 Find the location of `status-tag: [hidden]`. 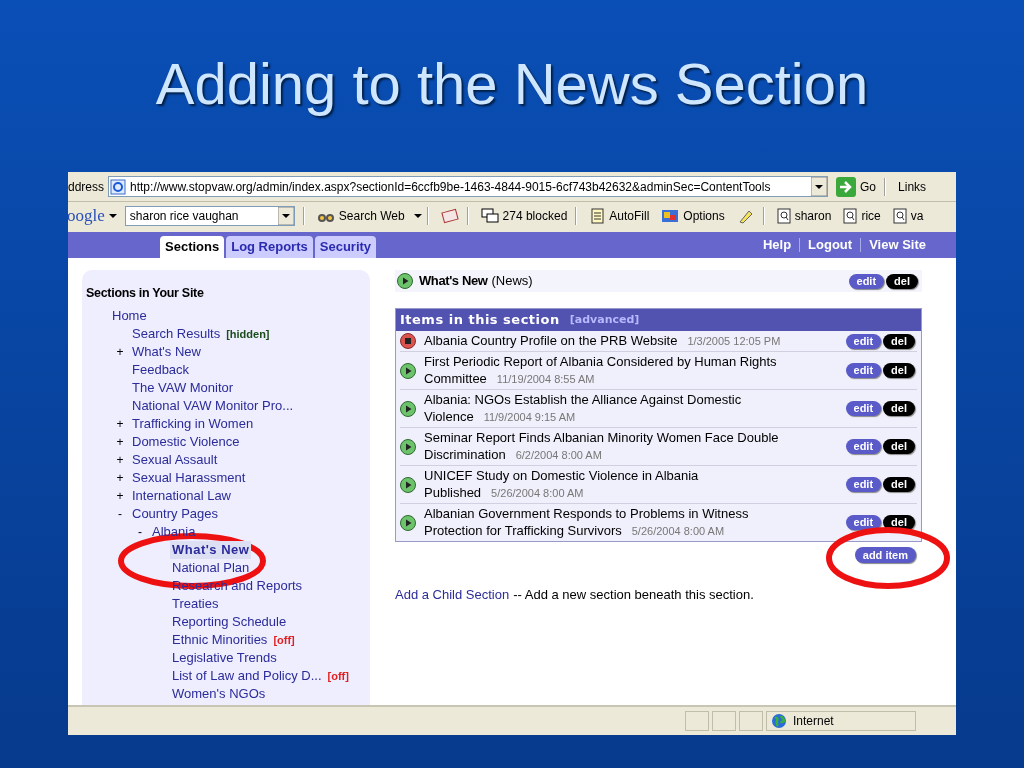

status-tag: [hidden] is located at coordinates (248, 333).